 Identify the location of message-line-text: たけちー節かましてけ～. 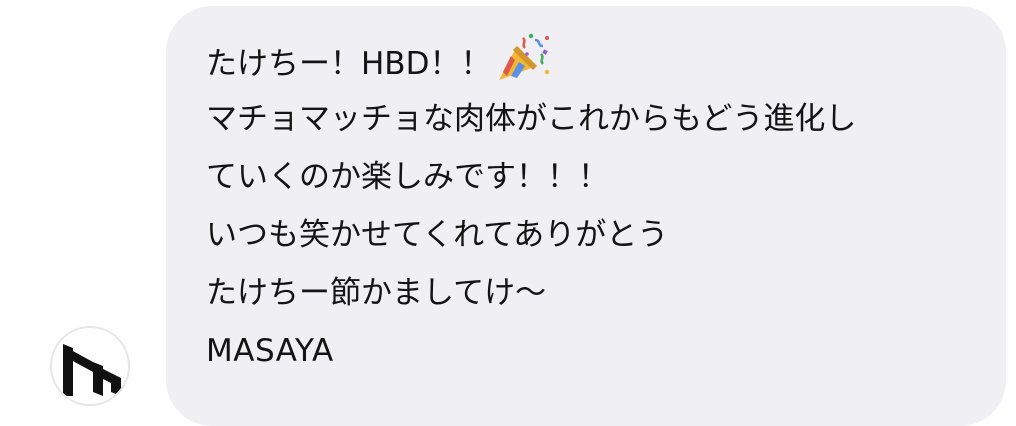
(376, 293).